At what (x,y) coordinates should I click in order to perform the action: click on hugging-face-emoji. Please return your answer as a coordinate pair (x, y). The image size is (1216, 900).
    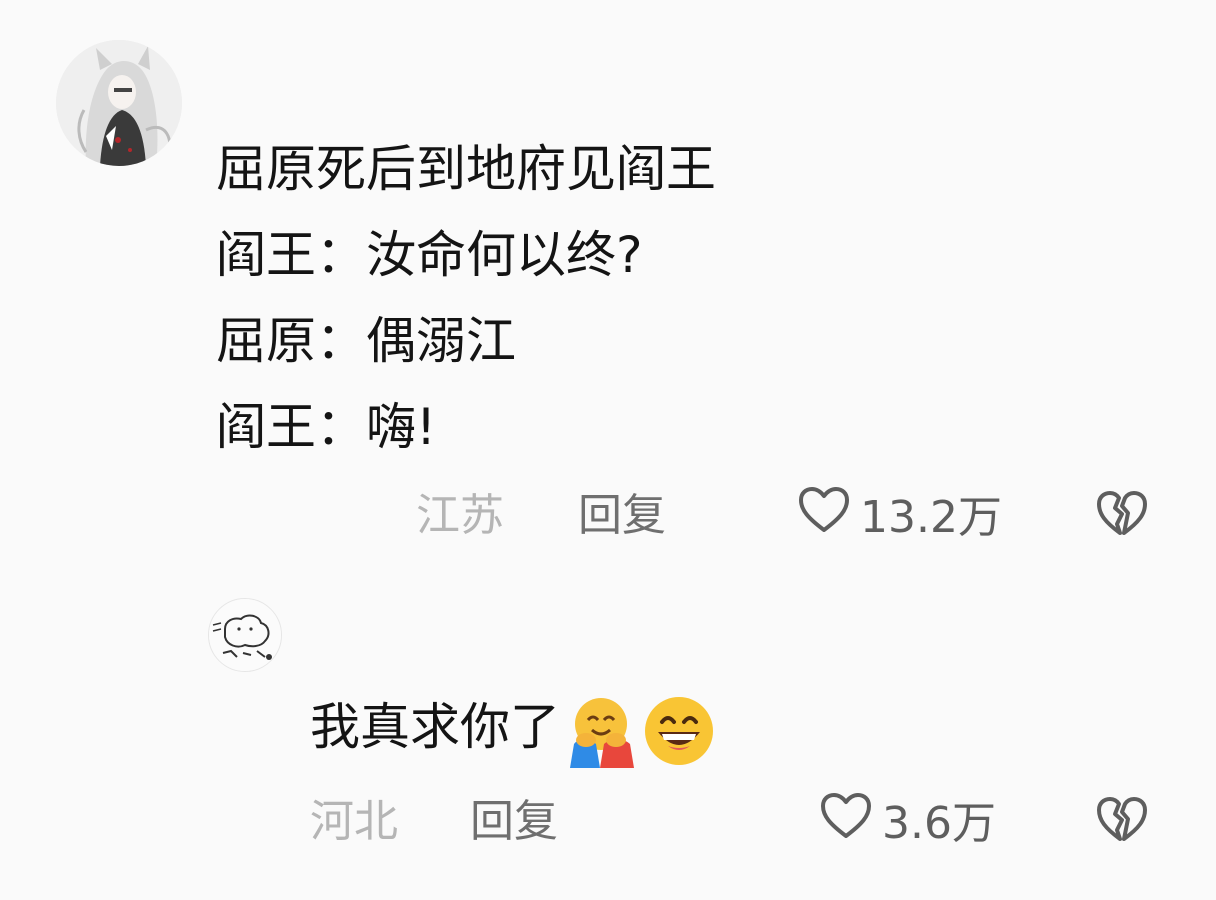
    Looking at the image, I should click on (601, 731).